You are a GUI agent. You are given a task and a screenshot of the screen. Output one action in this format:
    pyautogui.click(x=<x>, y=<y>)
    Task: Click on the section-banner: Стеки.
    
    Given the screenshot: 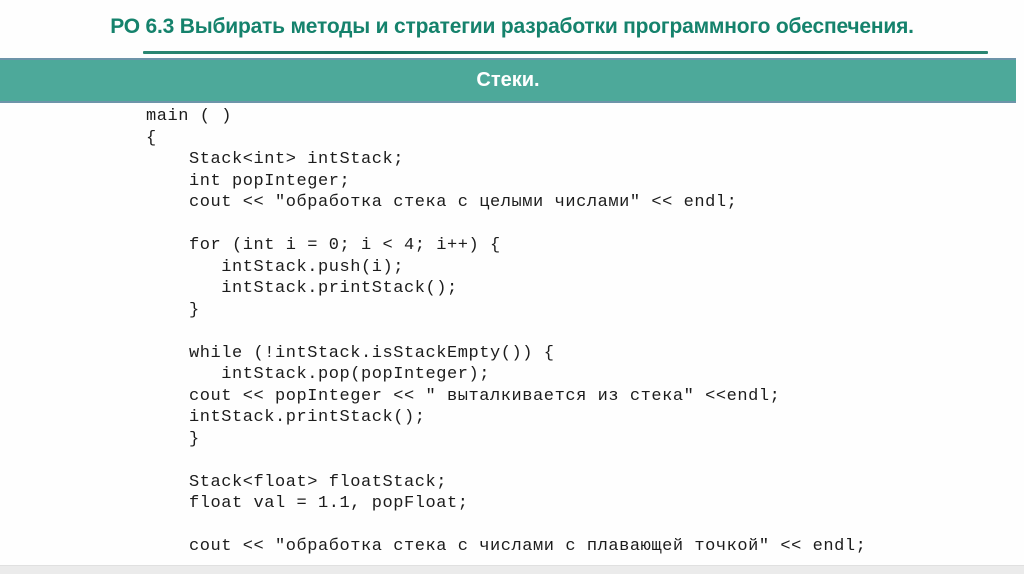 What is the action you would take?
    pyautogui.click(x=508, y=80)
    